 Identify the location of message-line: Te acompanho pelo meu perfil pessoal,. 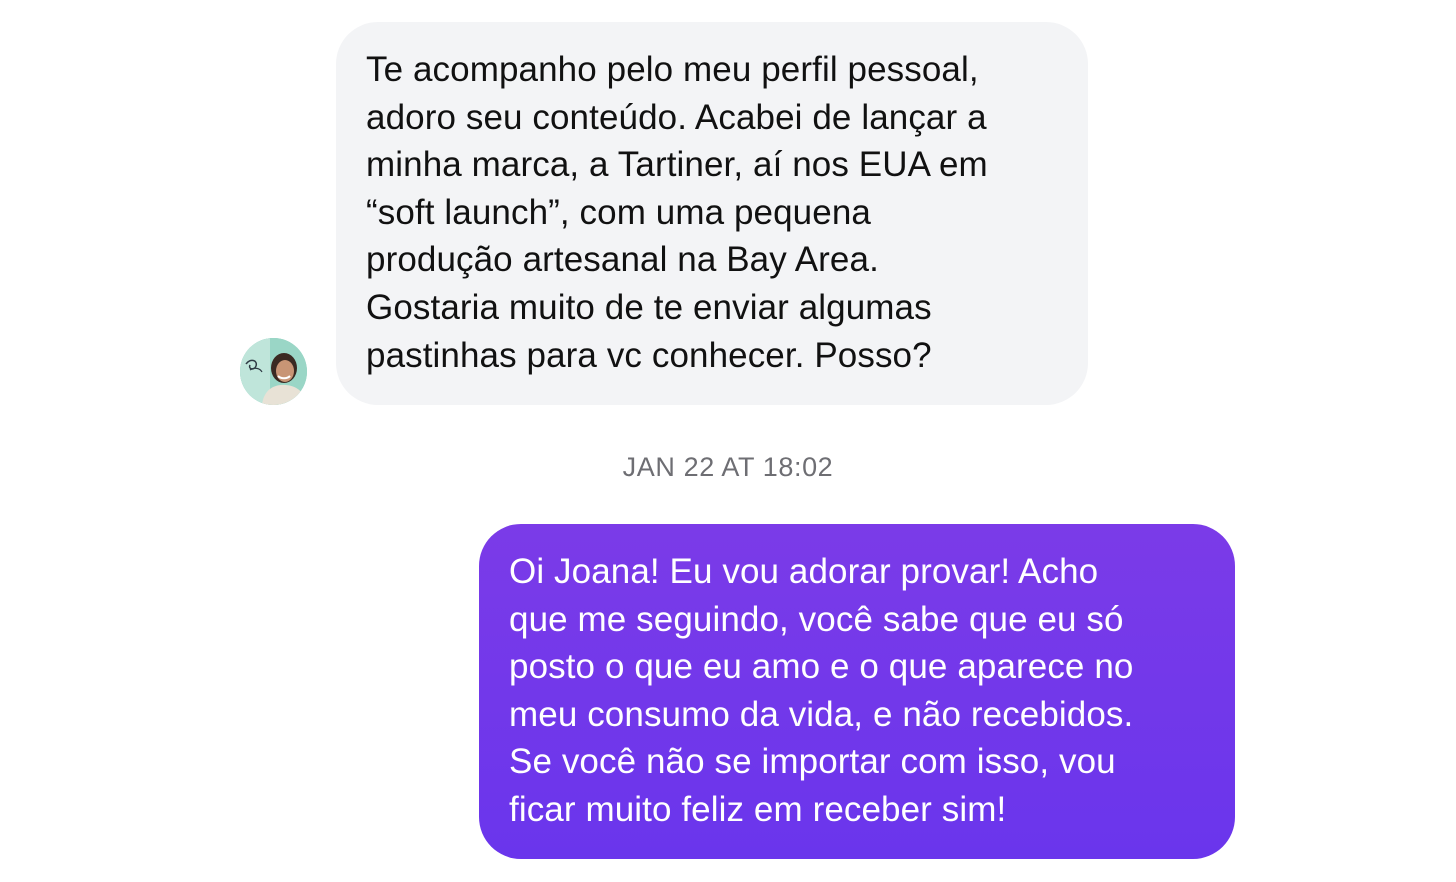
(672, 69).